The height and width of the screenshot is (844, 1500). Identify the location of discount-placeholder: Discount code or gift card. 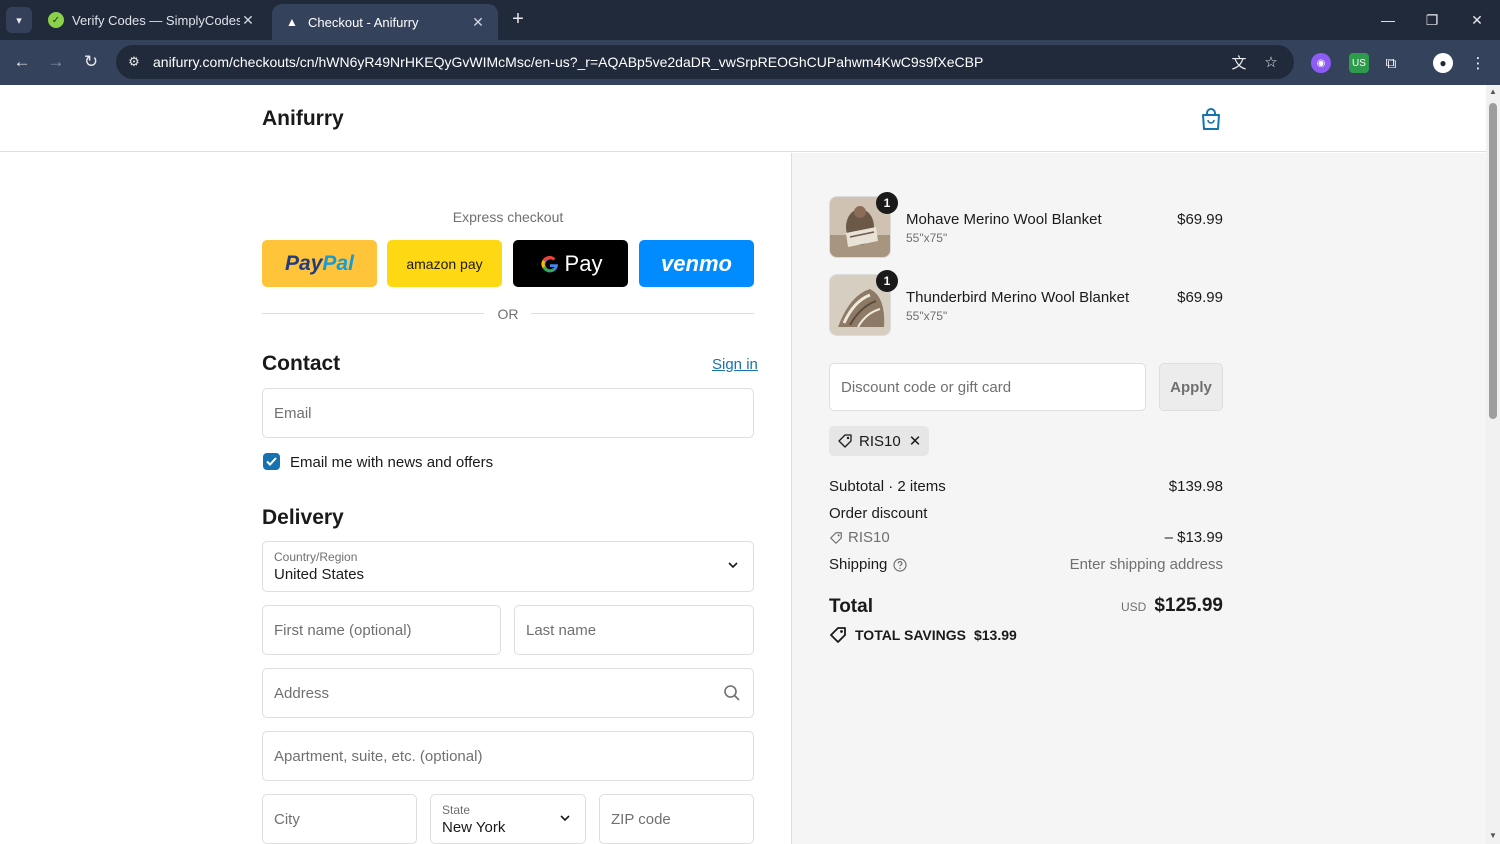
(926, 387).